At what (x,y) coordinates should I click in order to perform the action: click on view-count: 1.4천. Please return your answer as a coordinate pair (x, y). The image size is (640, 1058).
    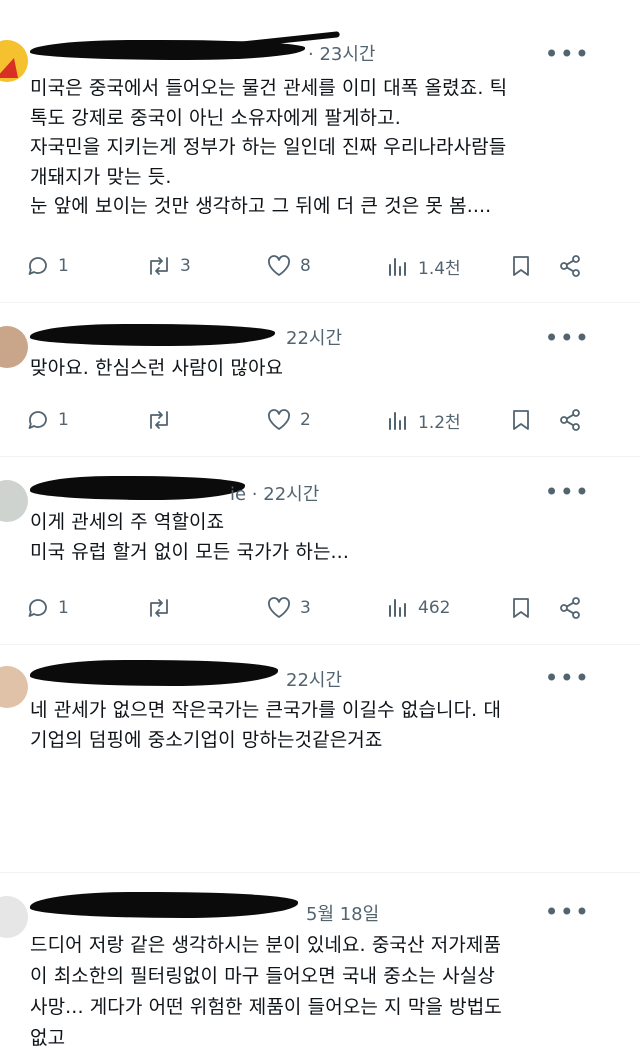
    Looking at the image, I should click on (439, 269).